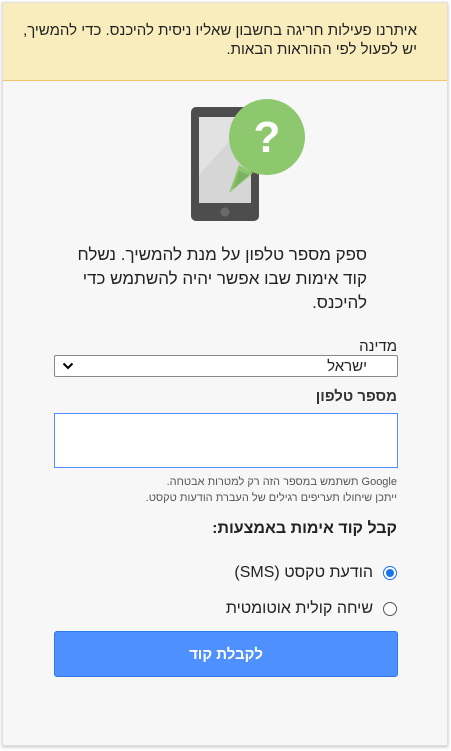 The height and width of the screenshot is (751, 451). I want to click on country-select: ישראל, so click(226, 366).